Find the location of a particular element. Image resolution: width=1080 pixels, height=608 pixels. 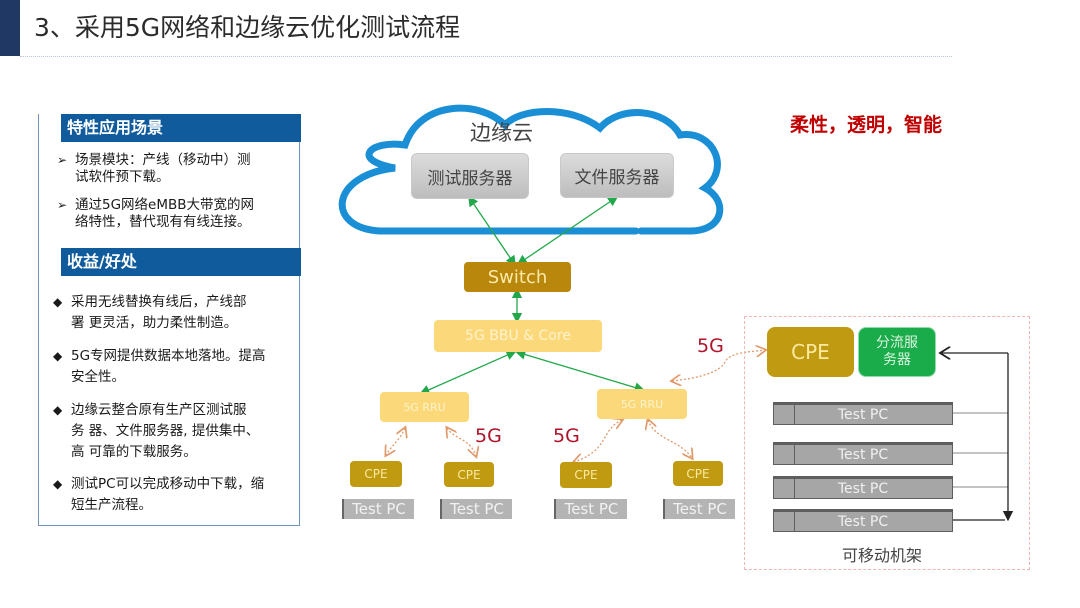

rru-box-right: 5G RRU is located at coordinates (642, 404).